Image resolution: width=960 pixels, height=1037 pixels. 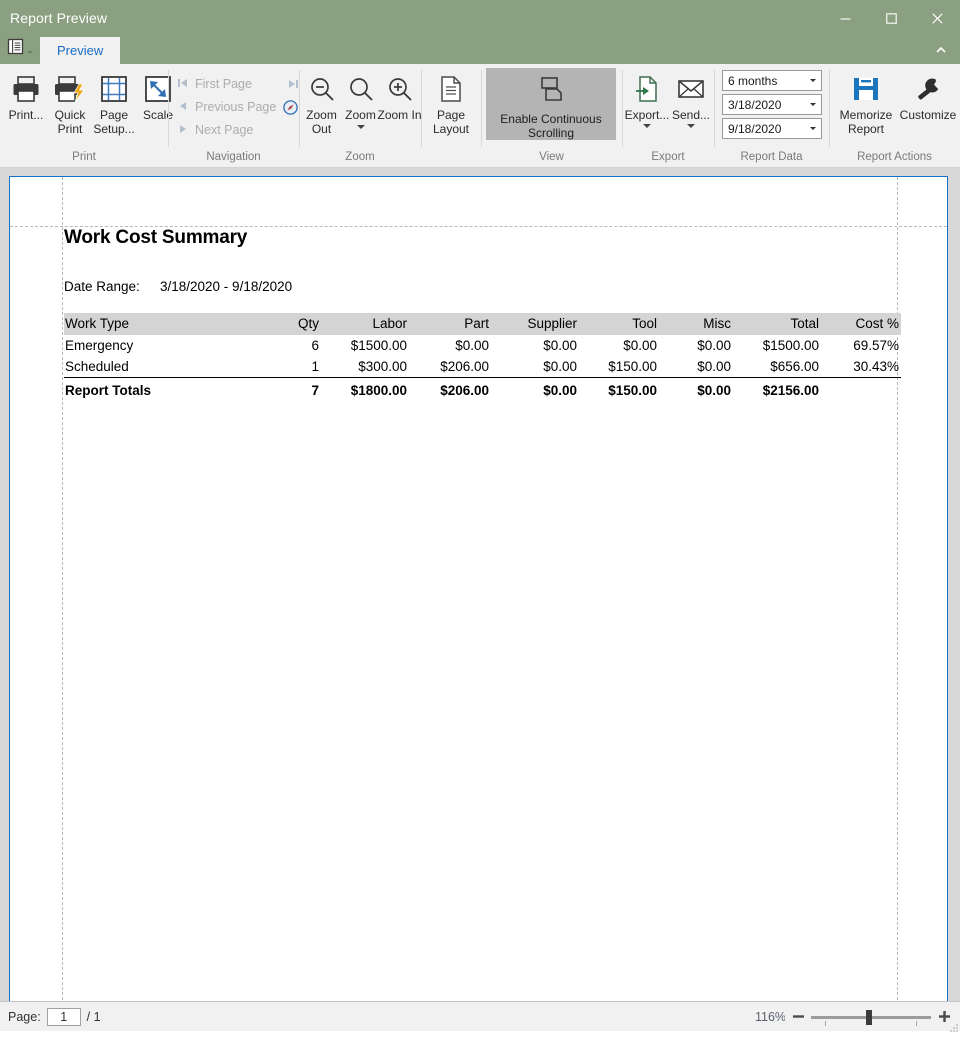 What do you see at coordinates (315, 345) in the screenshot?
I see `cell-qty: 6` at bounding box center [315, 345].